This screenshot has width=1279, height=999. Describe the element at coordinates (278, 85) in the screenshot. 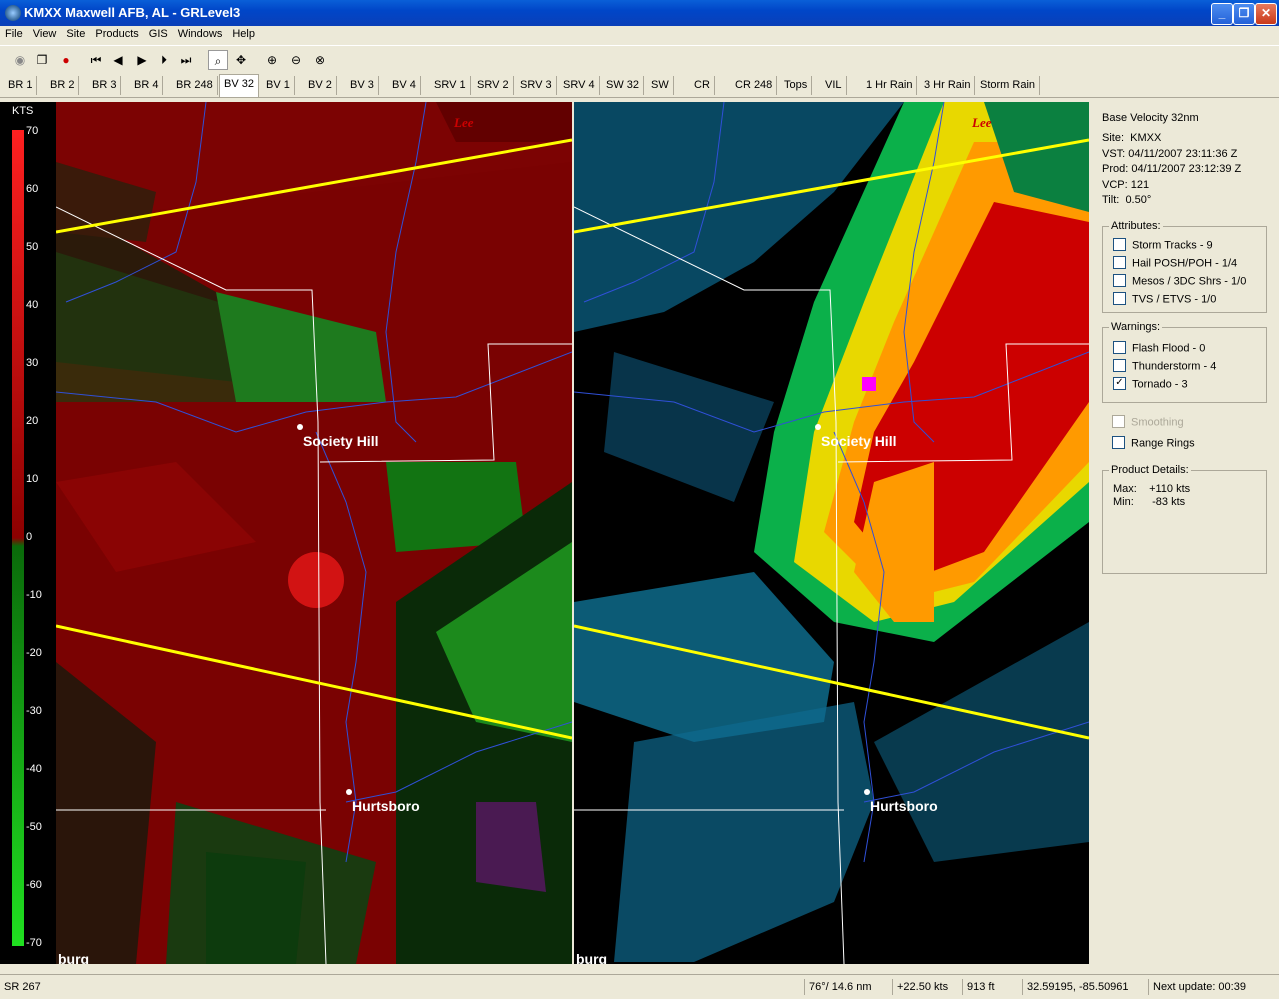

I see `tab-bv1: BV 1` at that location.